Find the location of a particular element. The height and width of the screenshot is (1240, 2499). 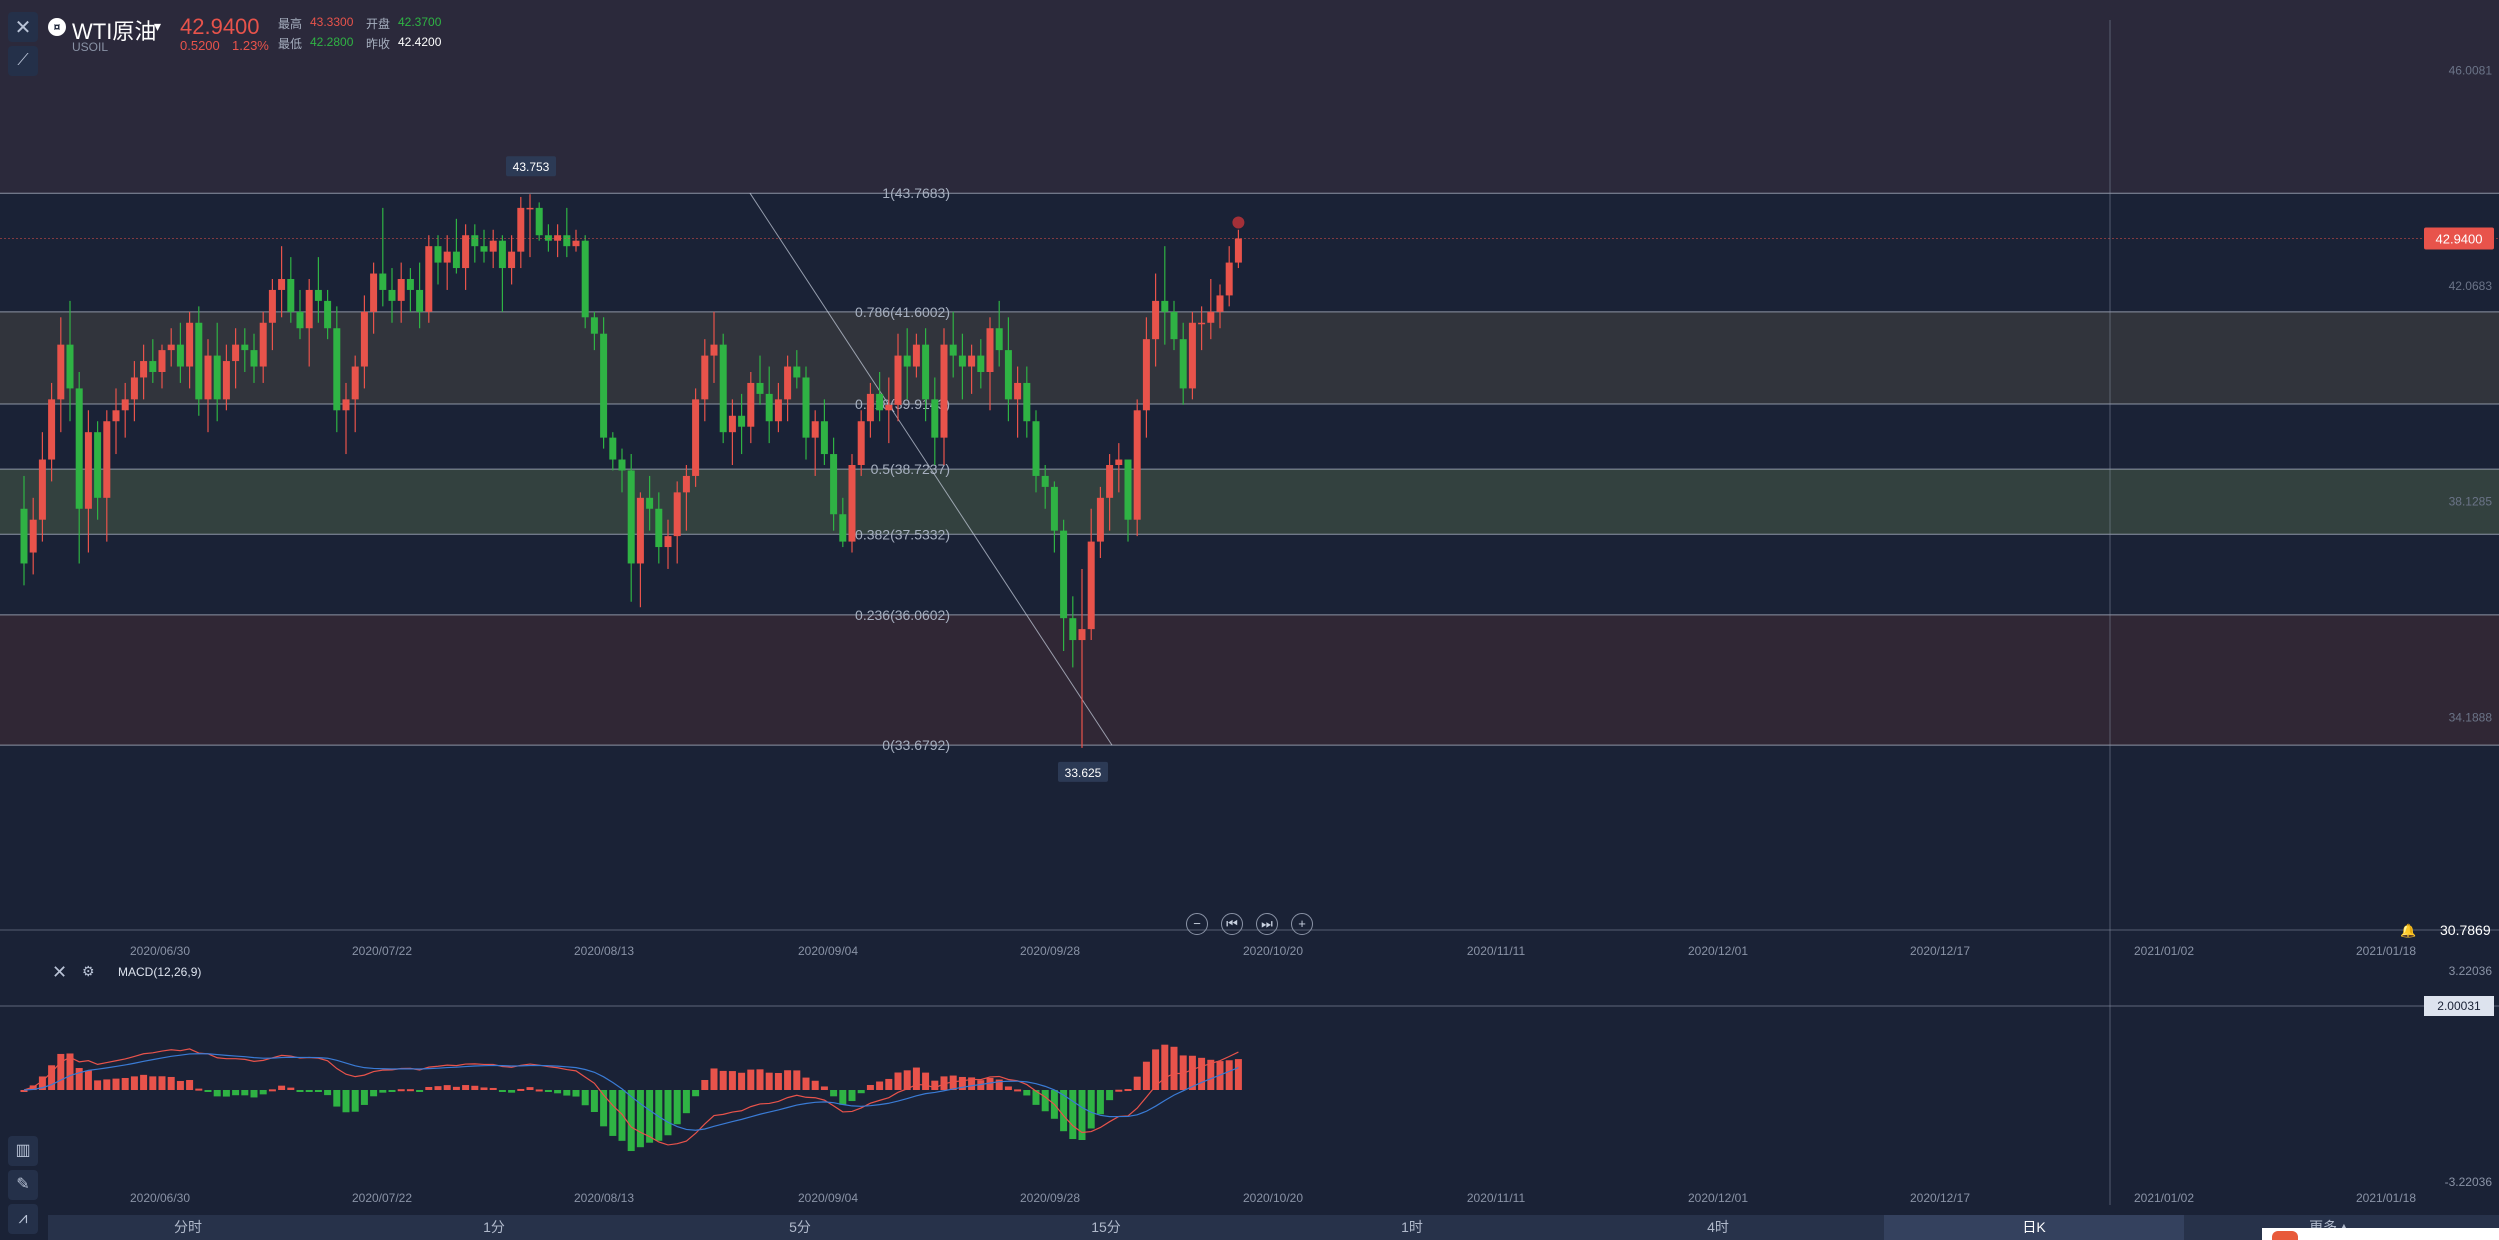

open-label: 开盘 is located at coordinates (378, 24).